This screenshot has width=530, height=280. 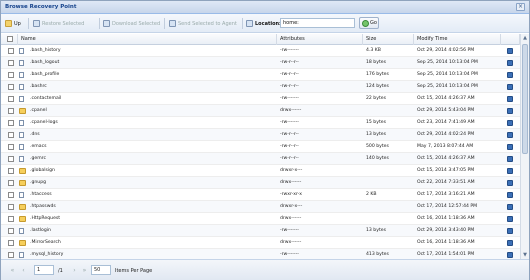 What do you see at coordinates (12, 270) in the screenshot?
I see `first-page-icon: «` at bounding box center [12, 270].